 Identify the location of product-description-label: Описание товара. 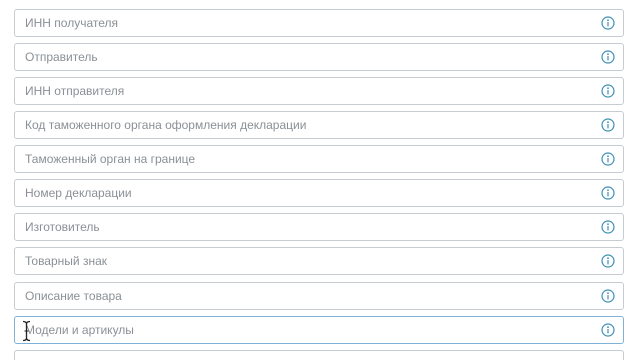
(73, 296).